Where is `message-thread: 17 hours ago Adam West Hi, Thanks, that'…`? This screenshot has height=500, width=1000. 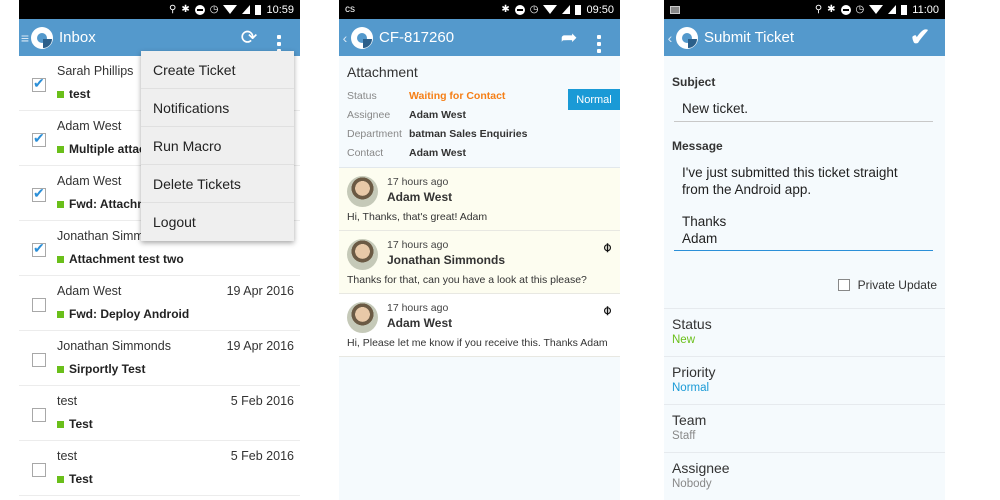
message-thread: 17 hours ago Adam West Hi, Thanks, that'… is located at coordinates (479, 262).